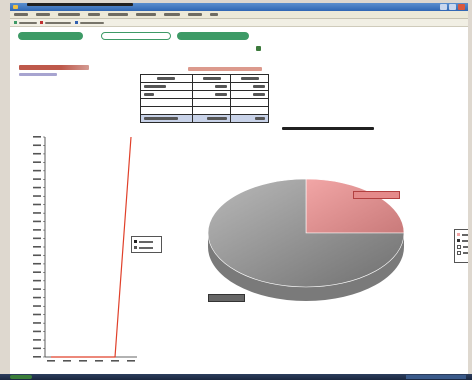  I want to click on summary-table, so click(204, 98).